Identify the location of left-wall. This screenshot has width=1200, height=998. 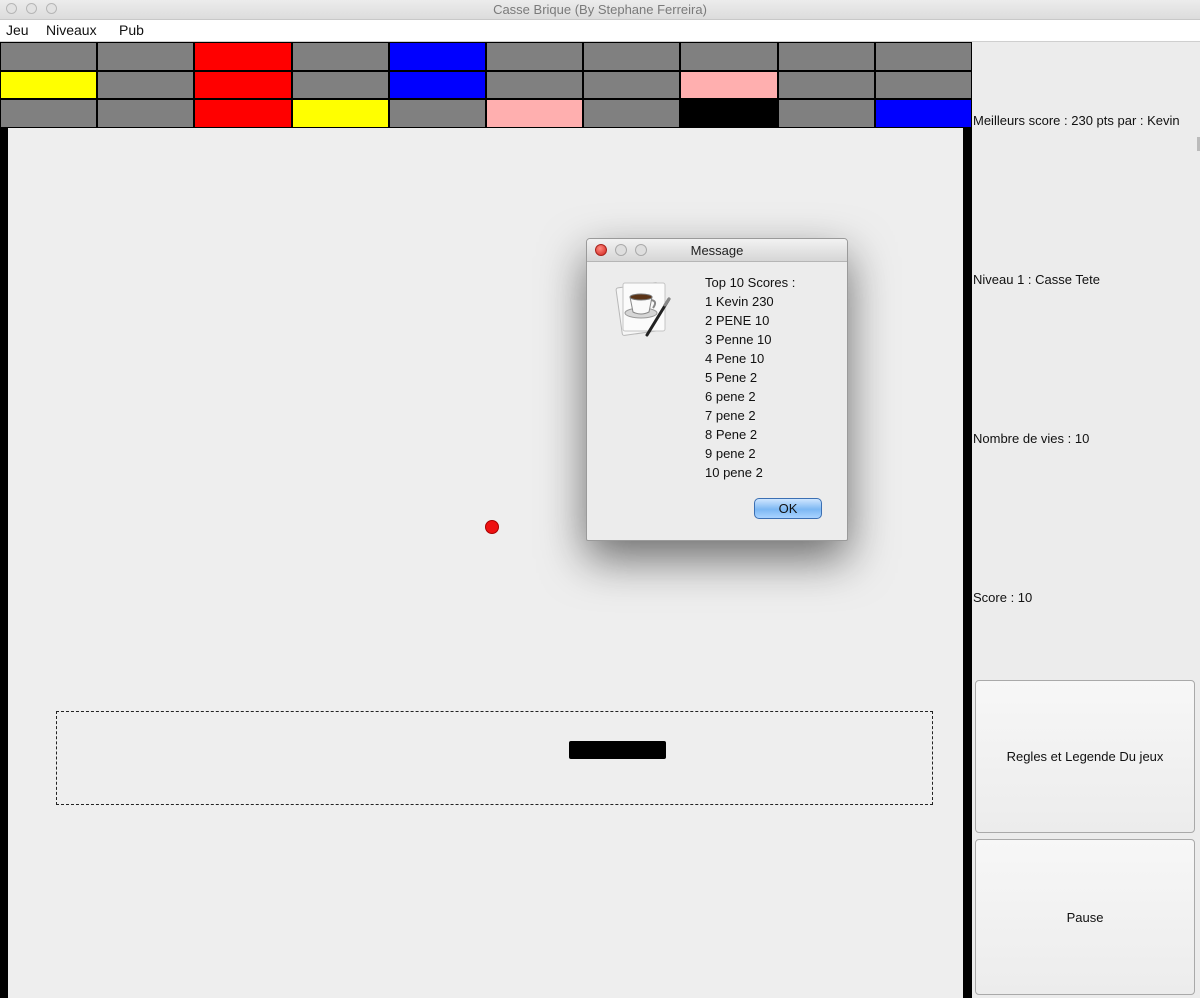
(4, 563).